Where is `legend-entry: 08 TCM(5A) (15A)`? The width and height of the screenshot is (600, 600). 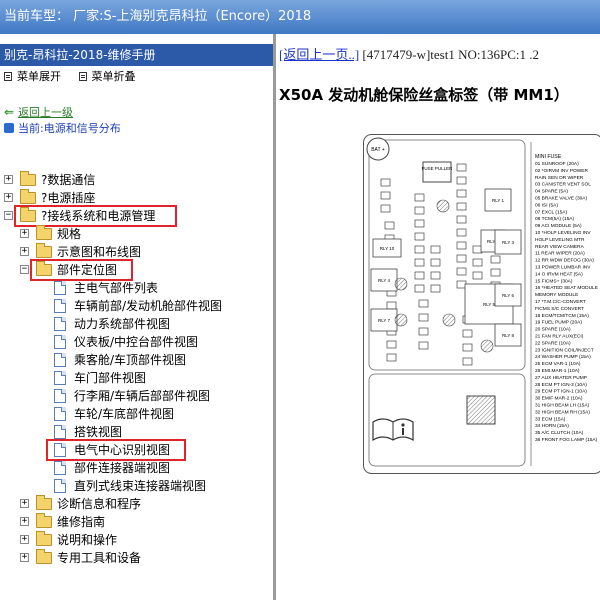 legend-entry: 08 TCM(5A) (15A) is located at coordinates (554, 219).